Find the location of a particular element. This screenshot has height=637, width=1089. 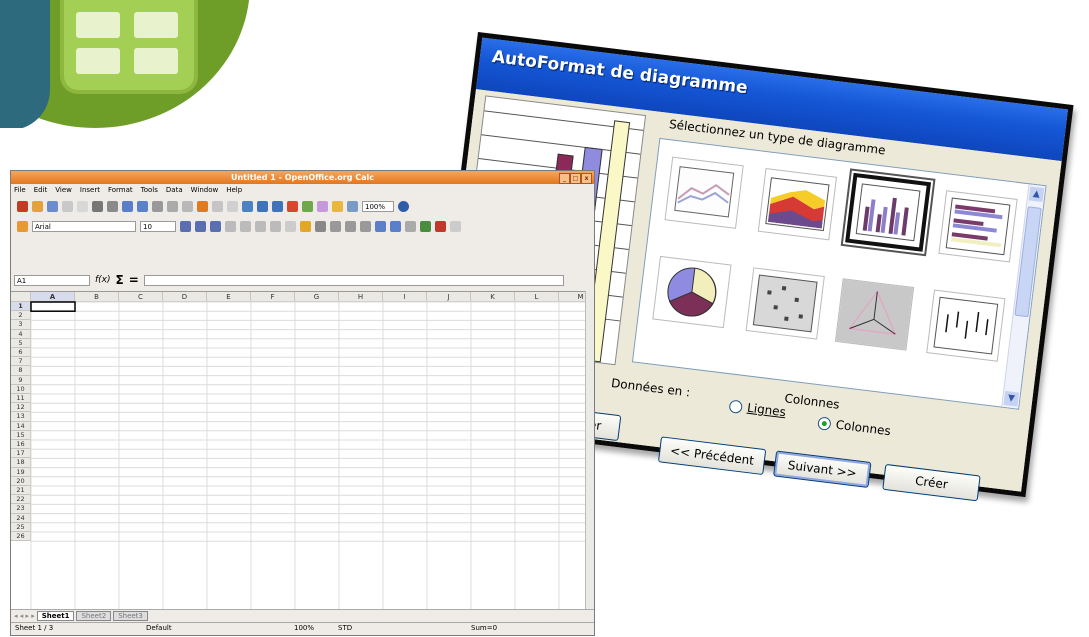

spellcheck-icon is located at coordinates (127, 206).